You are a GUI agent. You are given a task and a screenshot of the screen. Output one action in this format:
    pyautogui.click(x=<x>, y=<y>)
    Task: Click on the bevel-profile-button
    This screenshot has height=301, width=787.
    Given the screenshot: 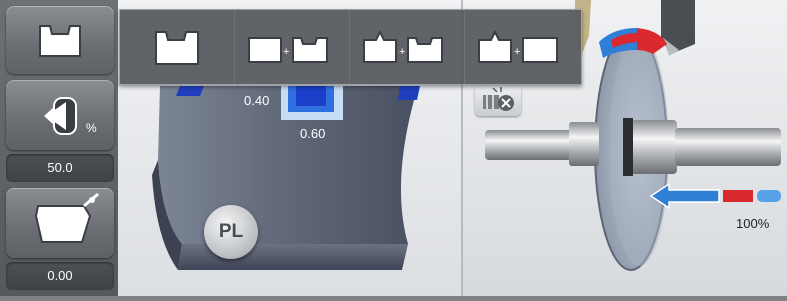 What is the action you would take?
    pyautogui.click(x=60, y=40)
    